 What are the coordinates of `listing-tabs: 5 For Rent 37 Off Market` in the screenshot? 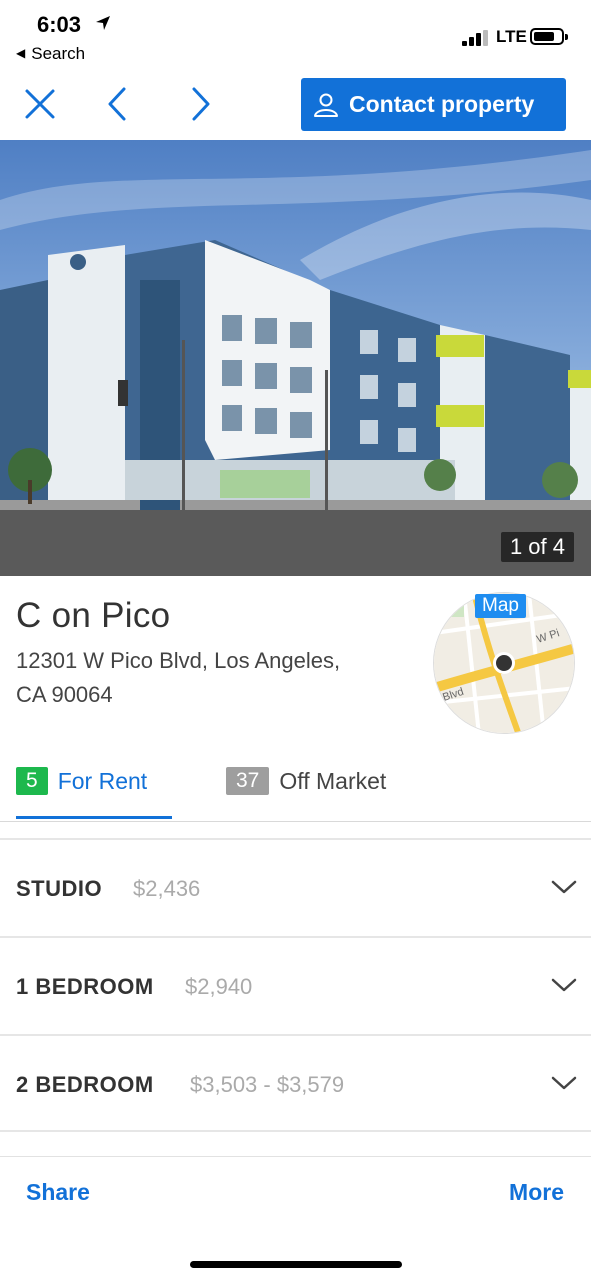 It's located at (295, 792).